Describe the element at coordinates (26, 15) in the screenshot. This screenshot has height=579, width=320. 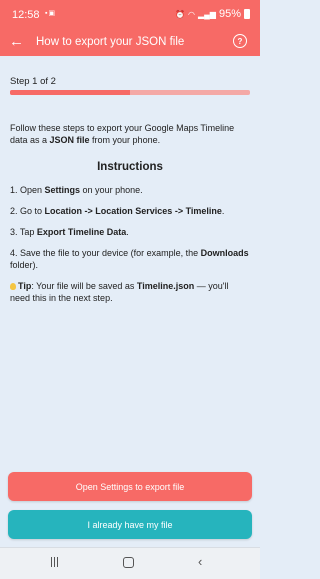
I see `status-time: 12:58` at that location.